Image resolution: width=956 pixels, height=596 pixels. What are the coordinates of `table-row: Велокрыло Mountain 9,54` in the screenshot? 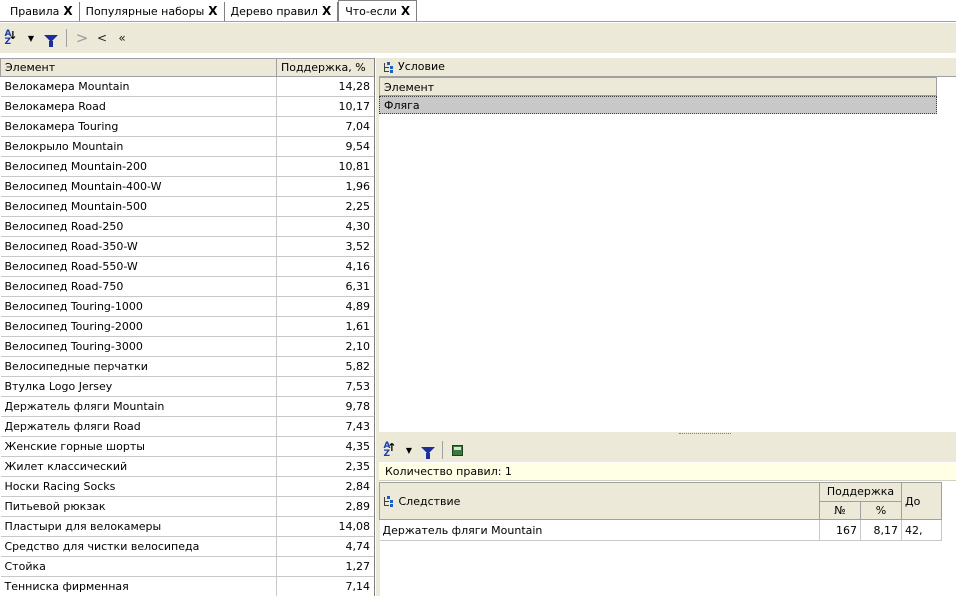 It's located at (187, 146).